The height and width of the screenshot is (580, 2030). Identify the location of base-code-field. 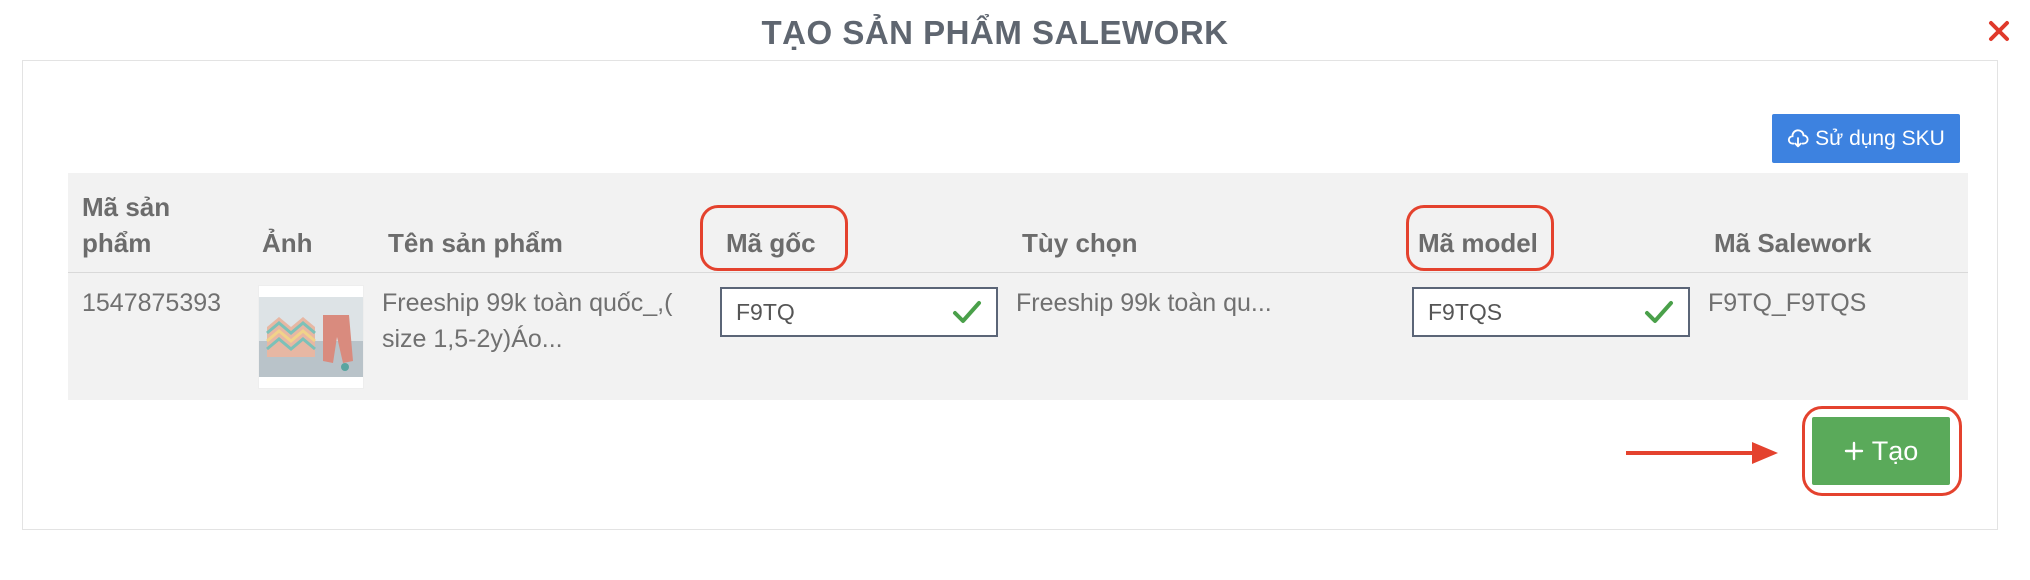
(859, 312).